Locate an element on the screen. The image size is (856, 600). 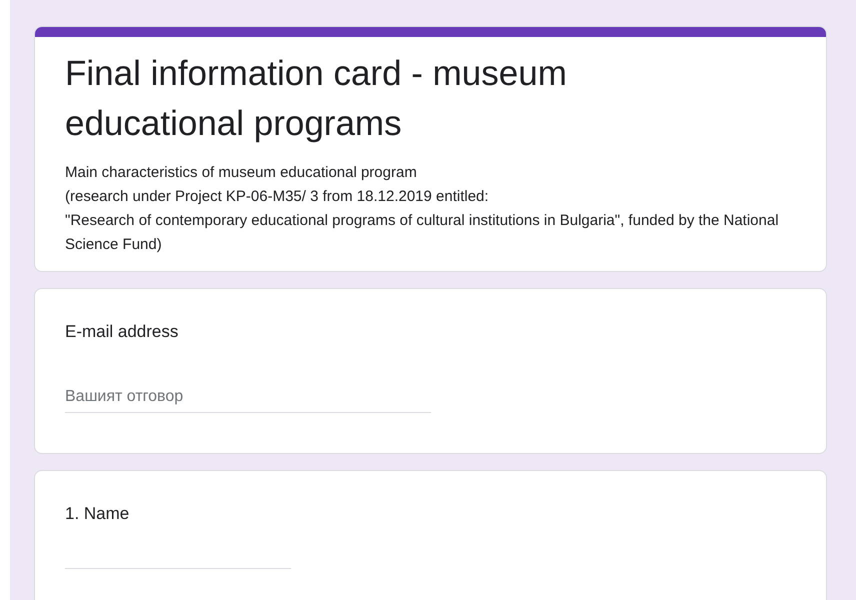
question-label: E-mail address is located at coordinates (122, 332).